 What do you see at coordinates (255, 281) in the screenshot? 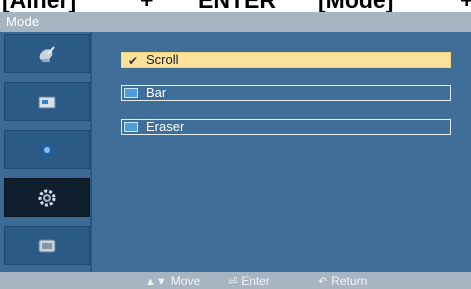
I see `hint-enter-label: Enter` at bounding box center [255, 281].